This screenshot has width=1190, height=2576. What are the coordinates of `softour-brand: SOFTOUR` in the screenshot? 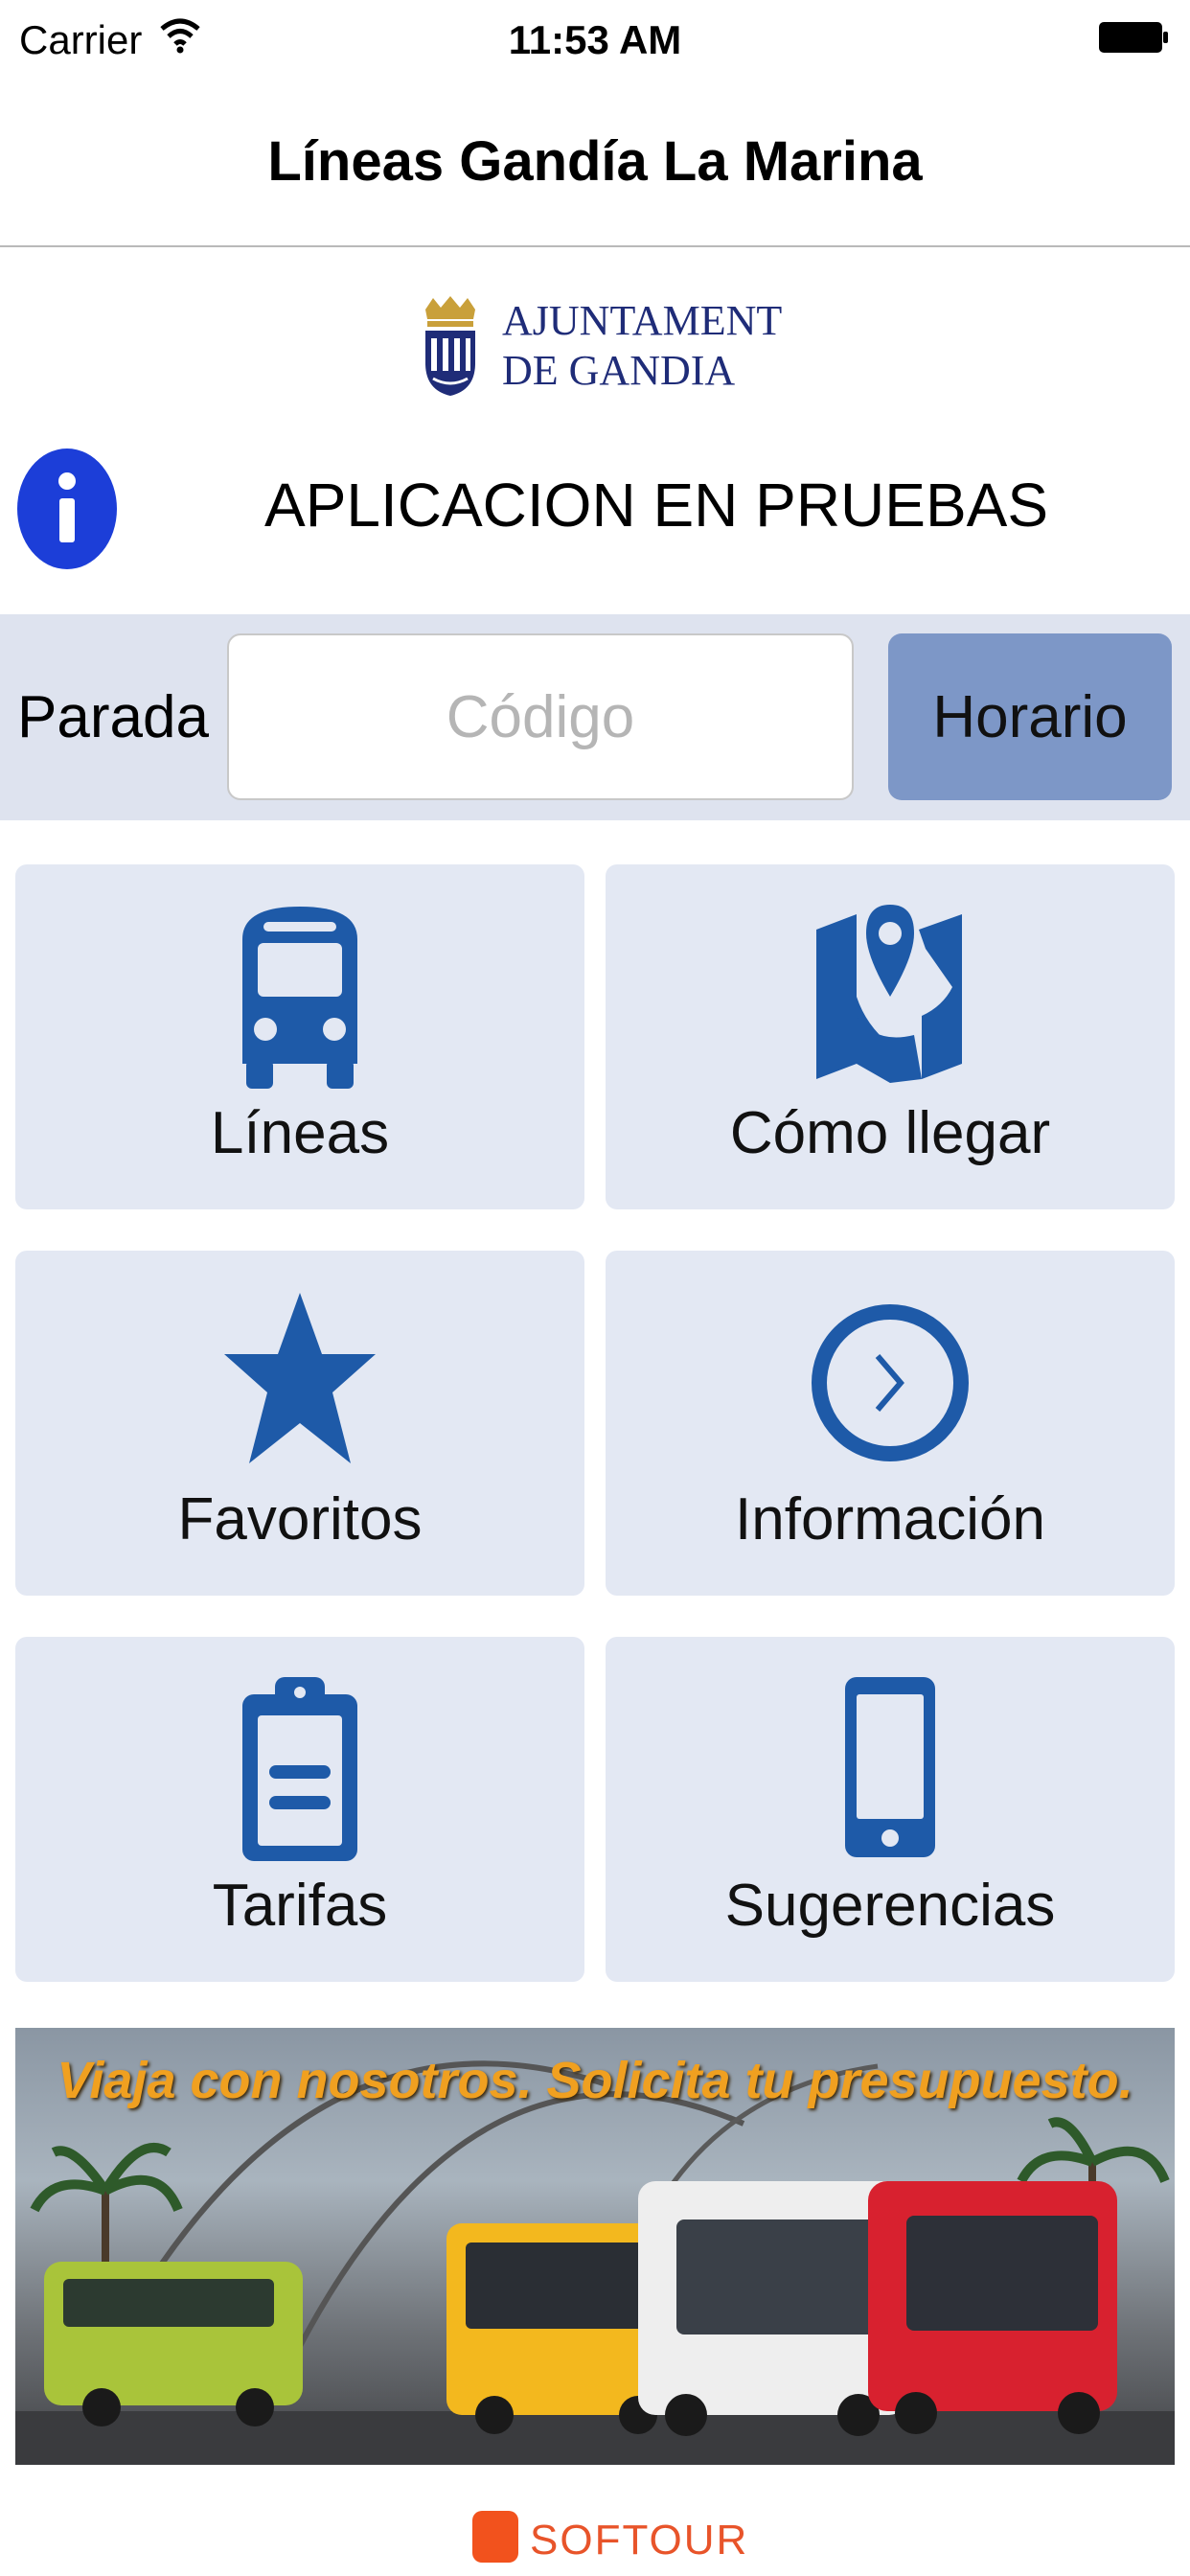 It's located at (639, 2540).